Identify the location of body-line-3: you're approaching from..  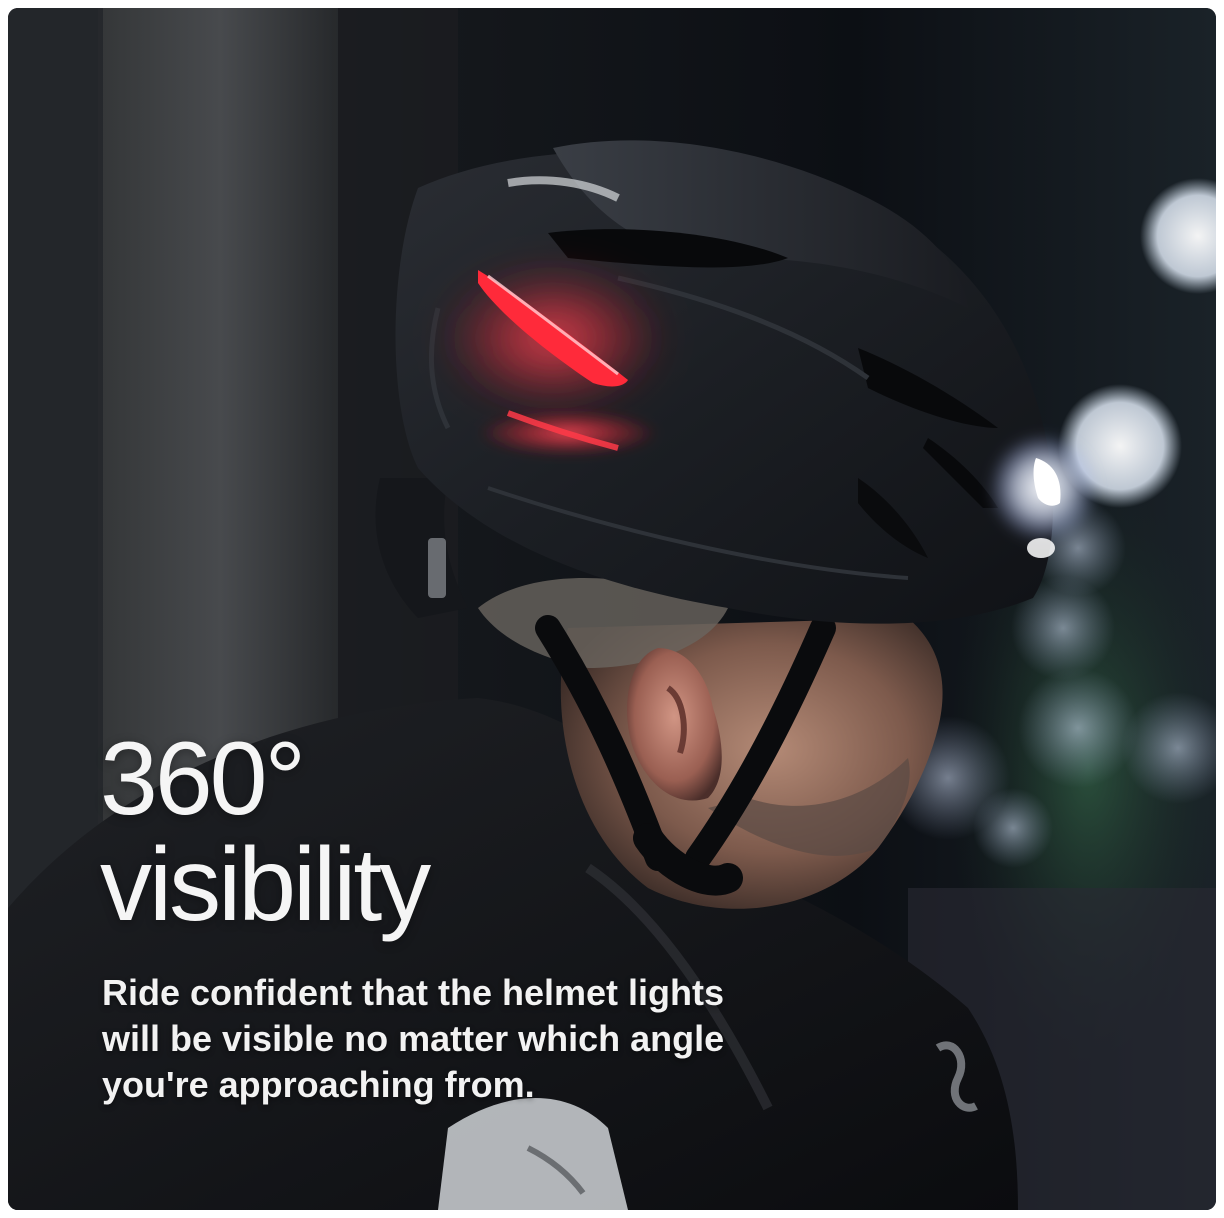
(318, 1084).